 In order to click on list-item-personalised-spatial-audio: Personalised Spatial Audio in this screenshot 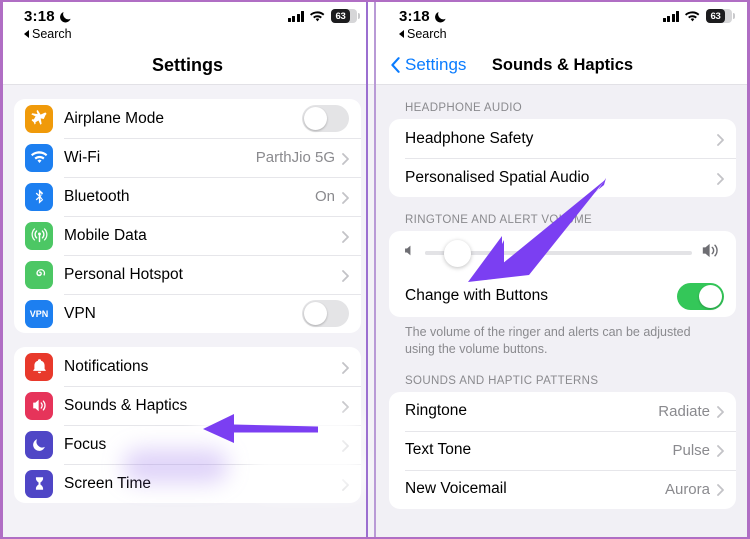, I will do `click(562, 177)`.